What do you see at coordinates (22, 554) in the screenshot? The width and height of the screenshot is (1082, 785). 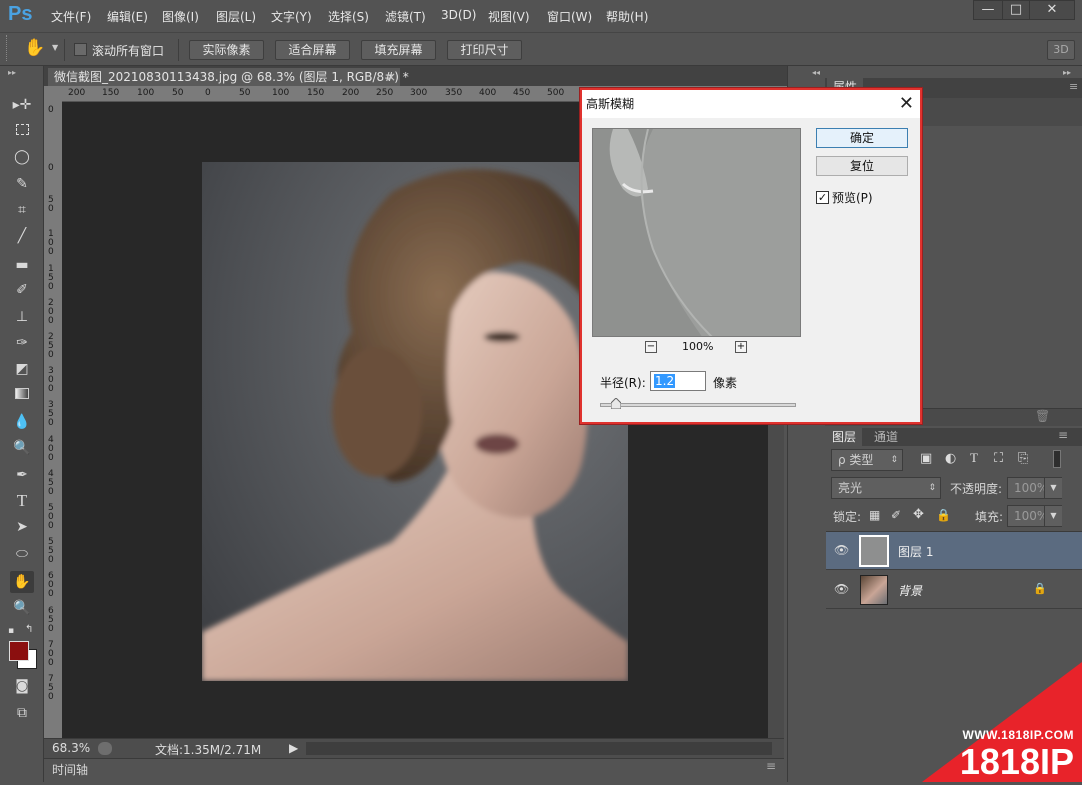 I see `shape-tool-icon: ⬭` at bounding box center [22, 554].